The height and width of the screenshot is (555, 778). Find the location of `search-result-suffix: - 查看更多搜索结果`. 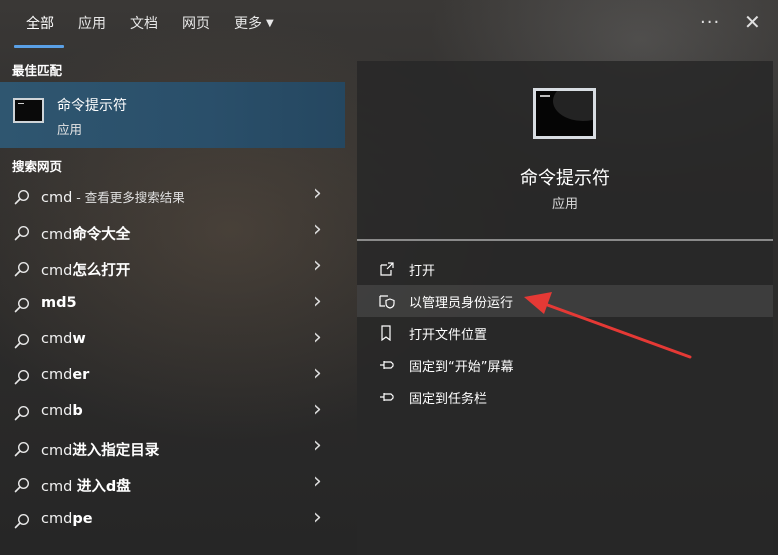

search-result-suffix: - 查看更多搜索结果 is located at coordinates (128, 197).